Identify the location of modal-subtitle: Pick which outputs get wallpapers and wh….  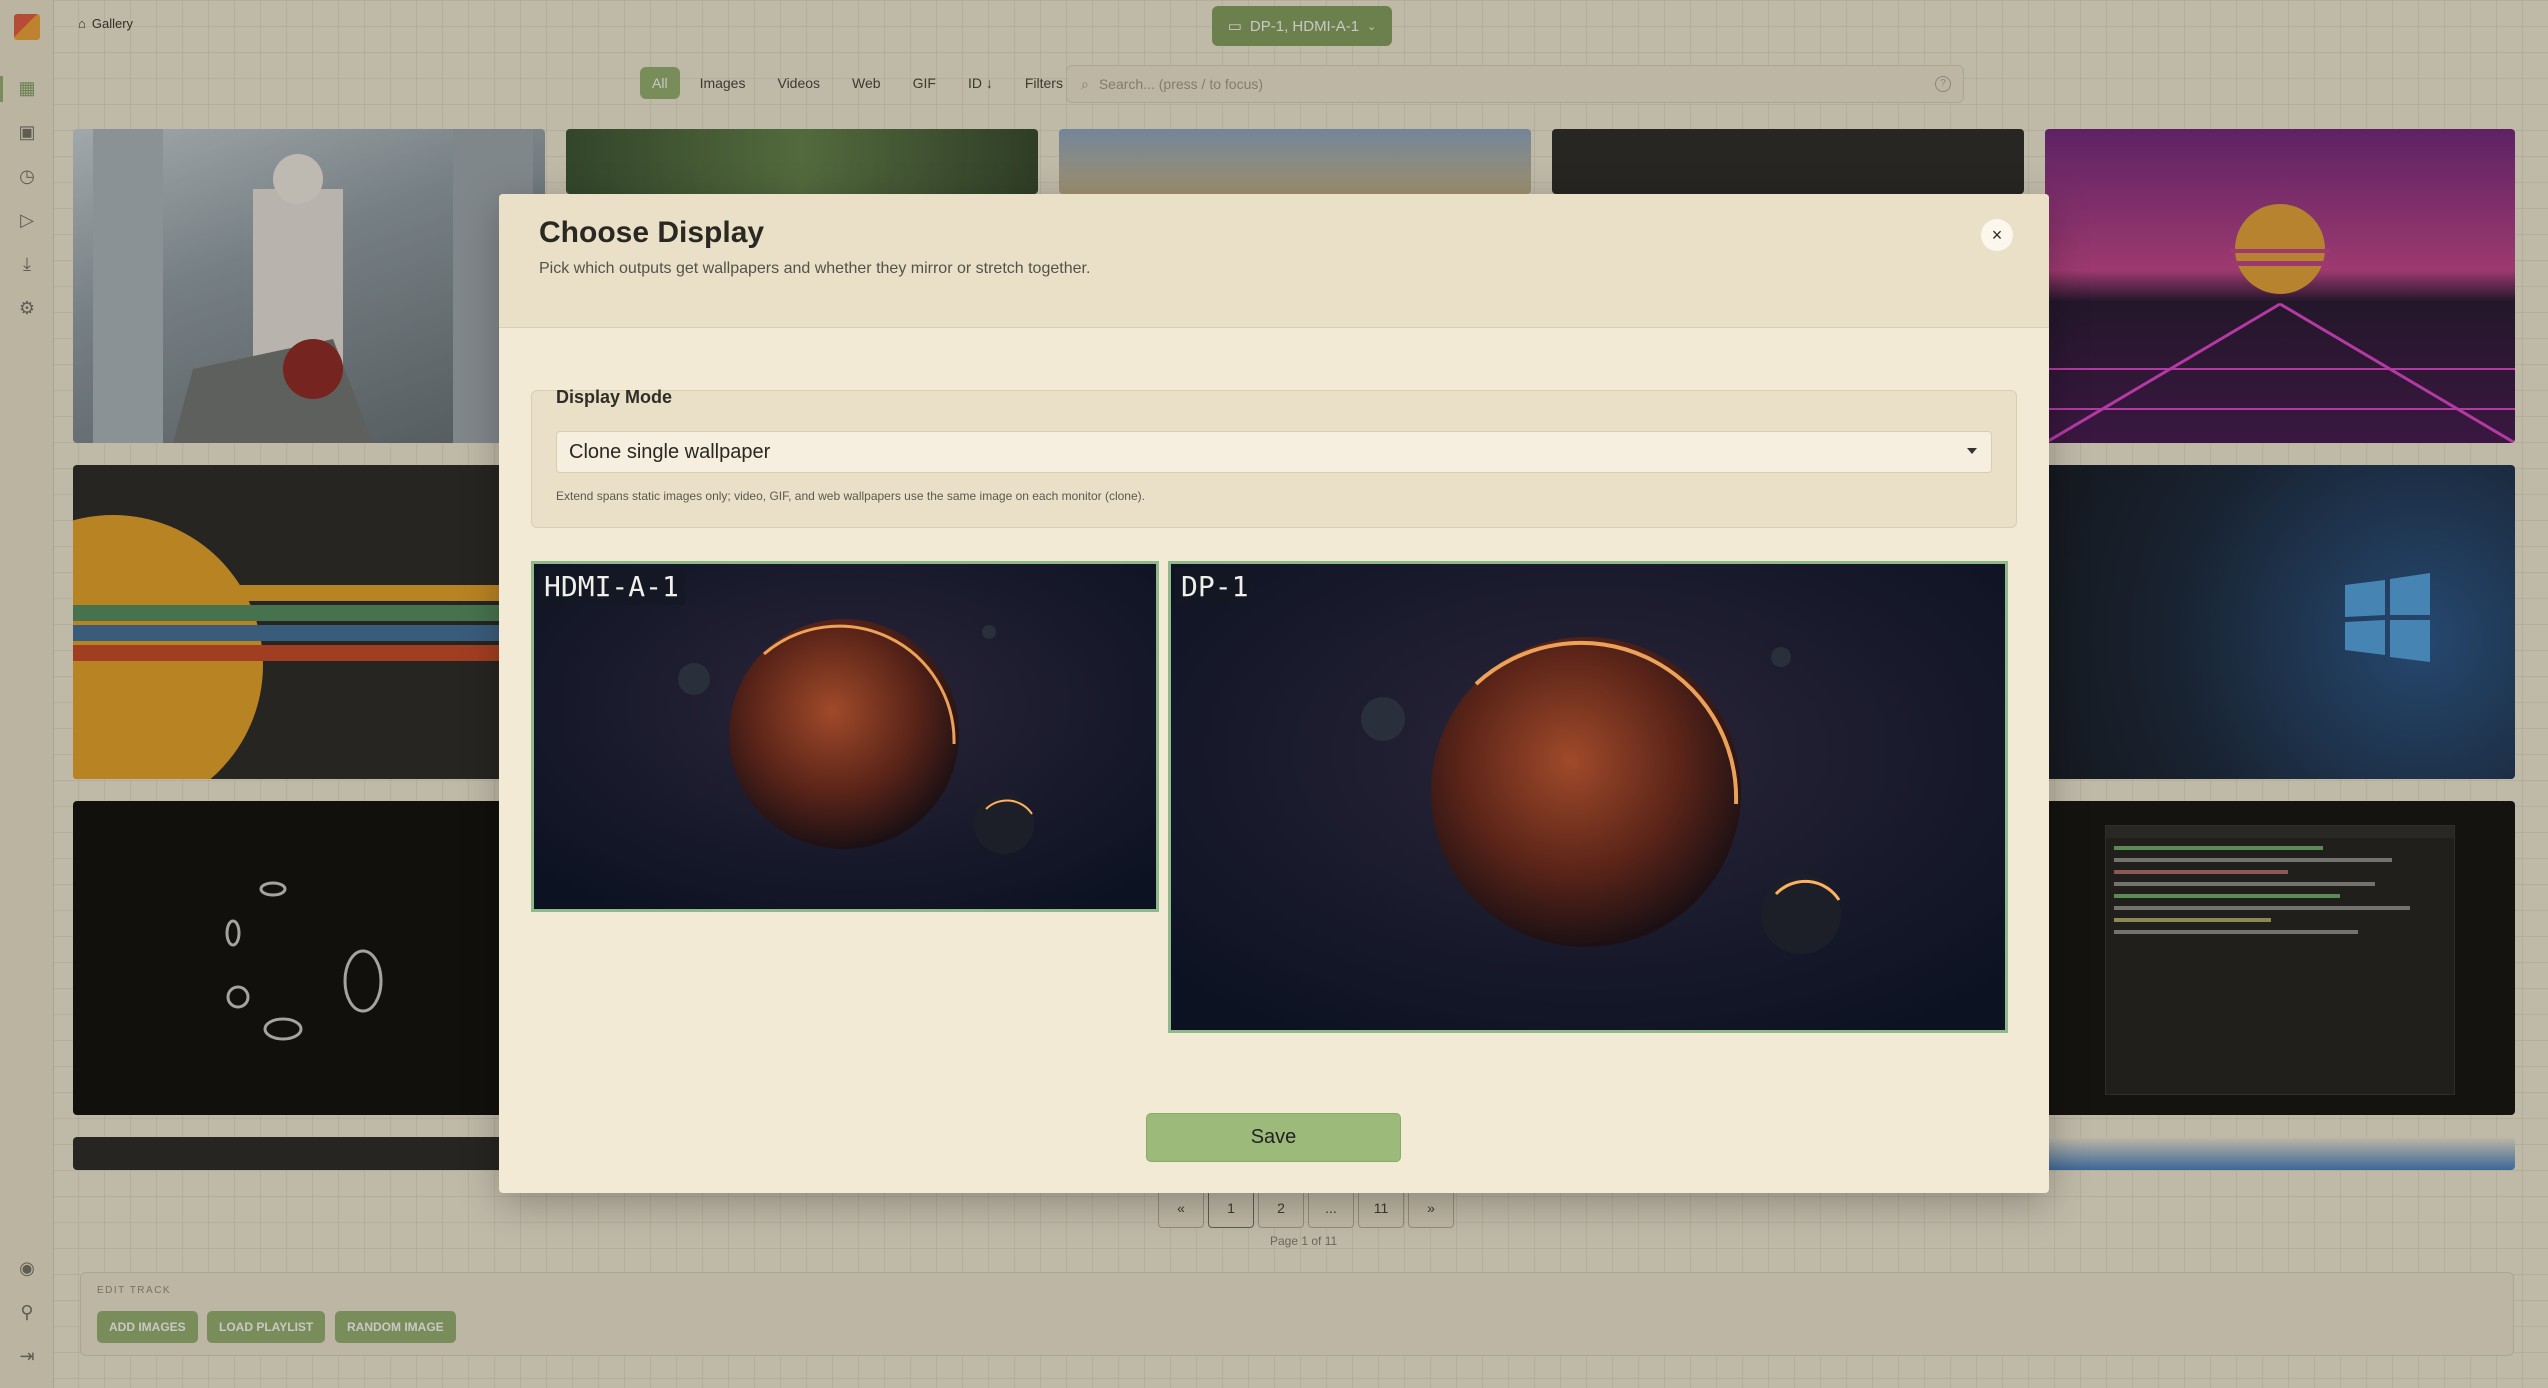
(815, 268).